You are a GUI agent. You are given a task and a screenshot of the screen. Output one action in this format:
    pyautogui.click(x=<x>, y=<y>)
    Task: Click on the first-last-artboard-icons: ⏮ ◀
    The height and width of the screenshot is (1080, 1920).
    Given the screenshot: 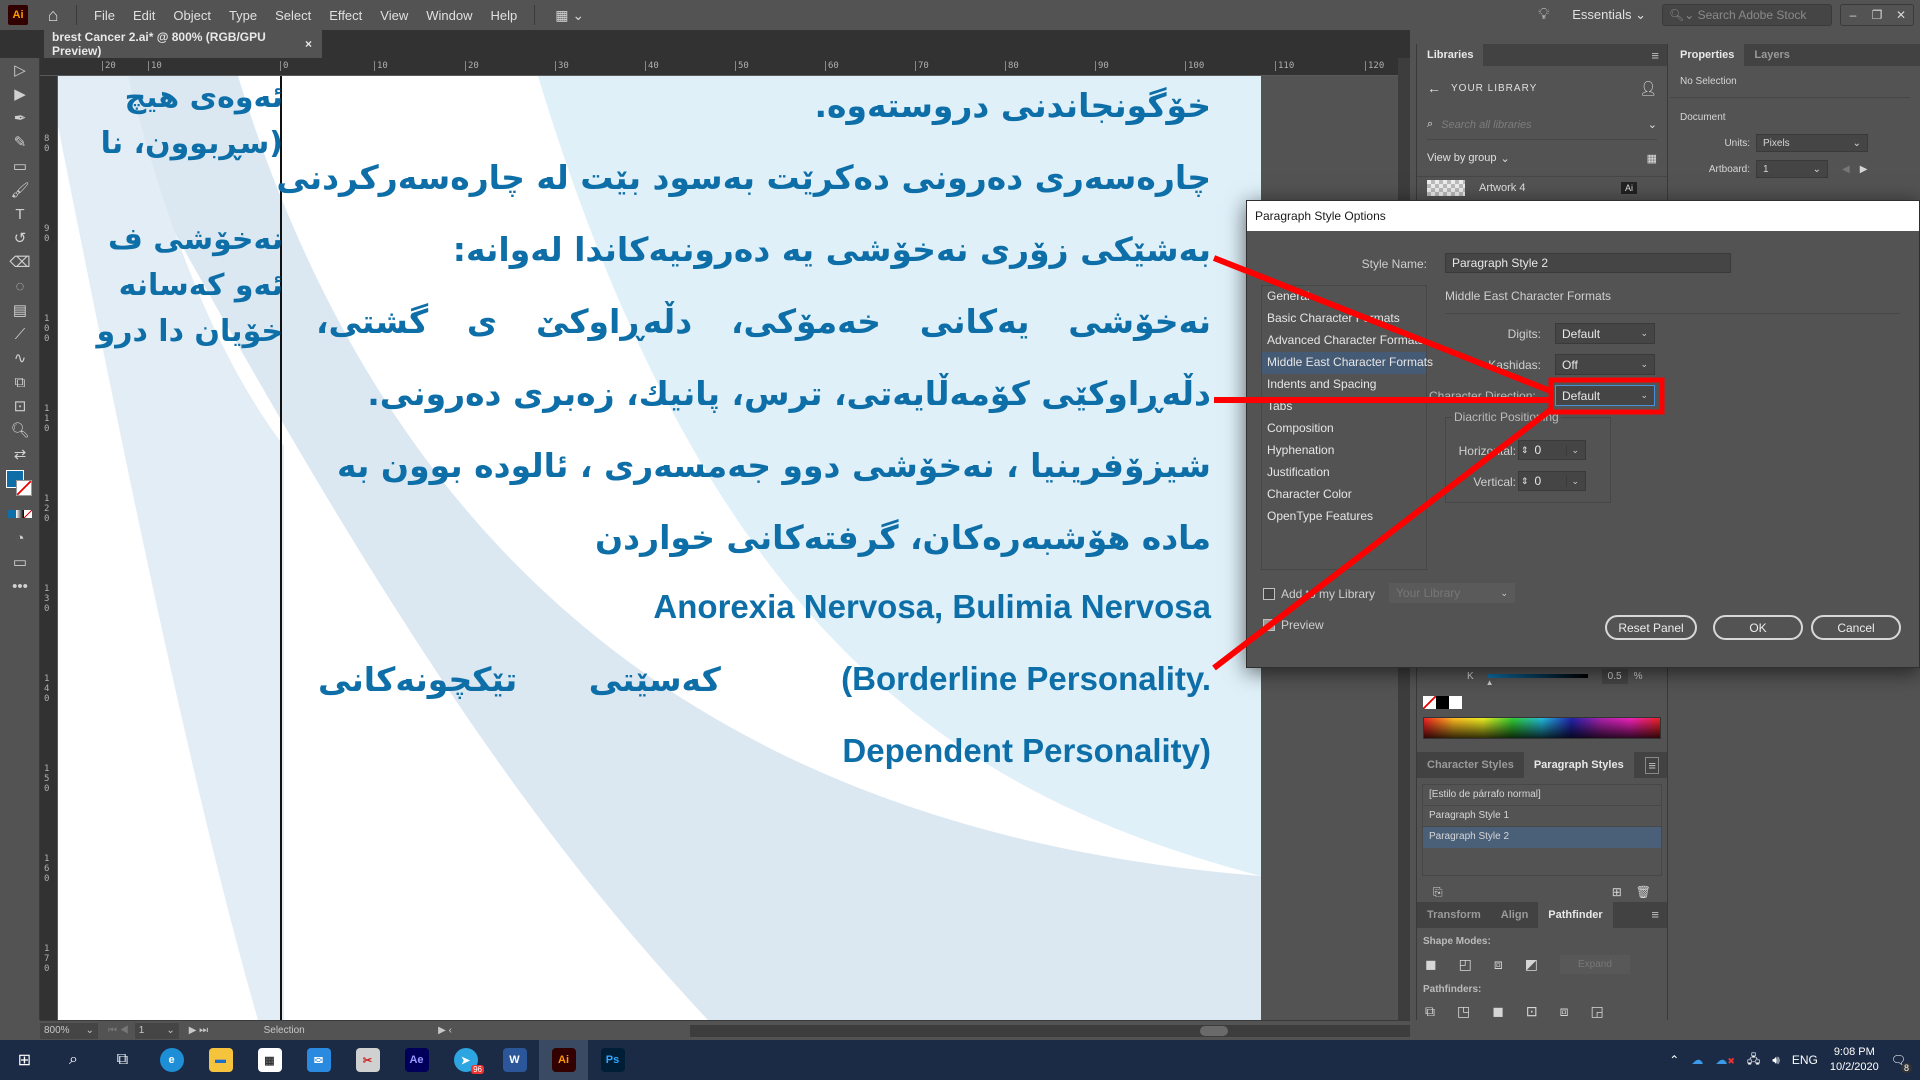 What is the action you would take?
    pyautogui.click(x=118, y=1030)
    